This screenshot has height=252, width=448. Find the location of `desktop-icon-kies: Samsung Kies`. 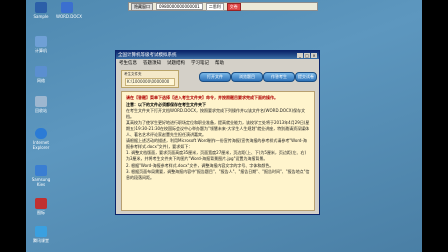

desktop-icon-kies: Samsung Kies is located at coordinates (41, 176).